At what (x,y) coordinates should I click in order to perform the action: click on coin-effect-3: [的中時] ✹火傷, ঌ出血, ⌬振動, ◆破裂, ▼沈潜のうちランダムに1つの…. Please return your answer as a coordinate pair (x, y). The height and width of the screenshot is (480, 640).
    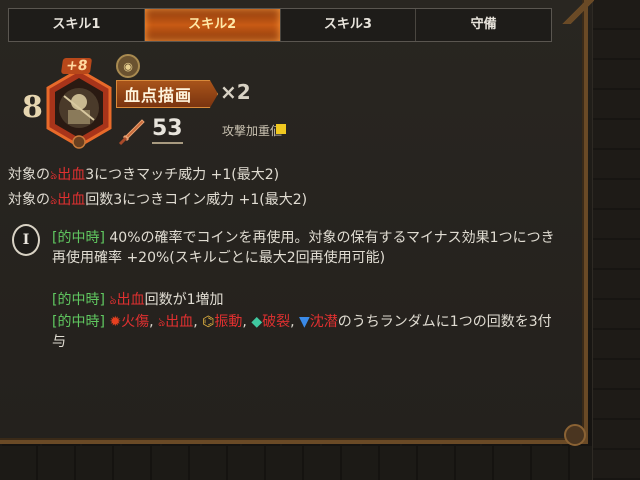
    Looking at the image, I should click on (302, 332).